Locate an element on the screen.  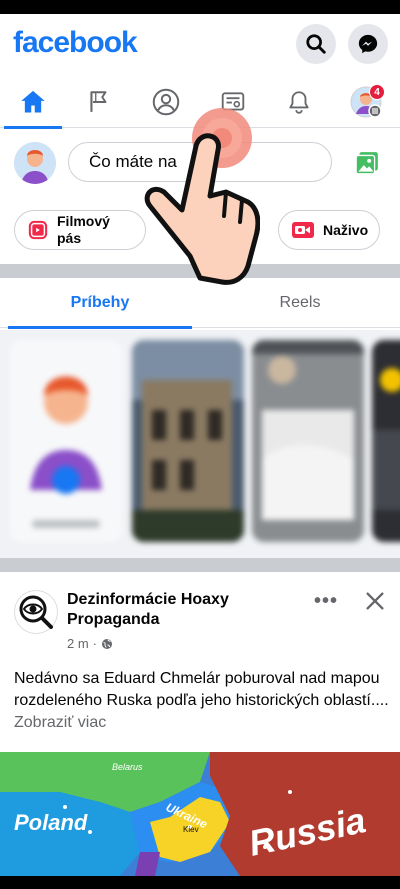
nav-menu: 4 is located at coordinates (366, 102).